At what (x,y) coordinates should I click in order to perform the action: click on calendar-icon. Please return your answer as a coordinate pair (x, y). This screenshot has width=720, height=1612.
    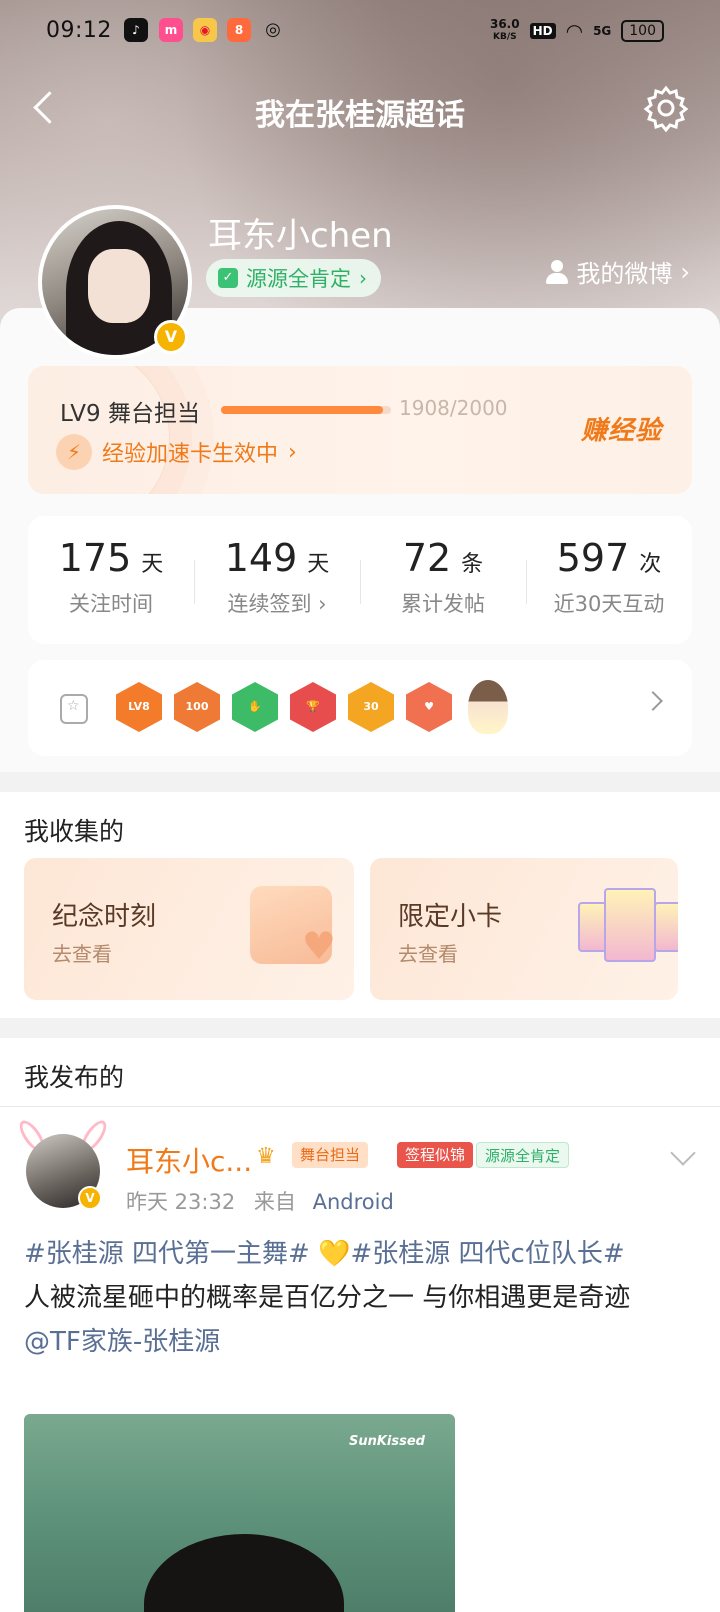
    Looking at the image, I should click on (293, 927).